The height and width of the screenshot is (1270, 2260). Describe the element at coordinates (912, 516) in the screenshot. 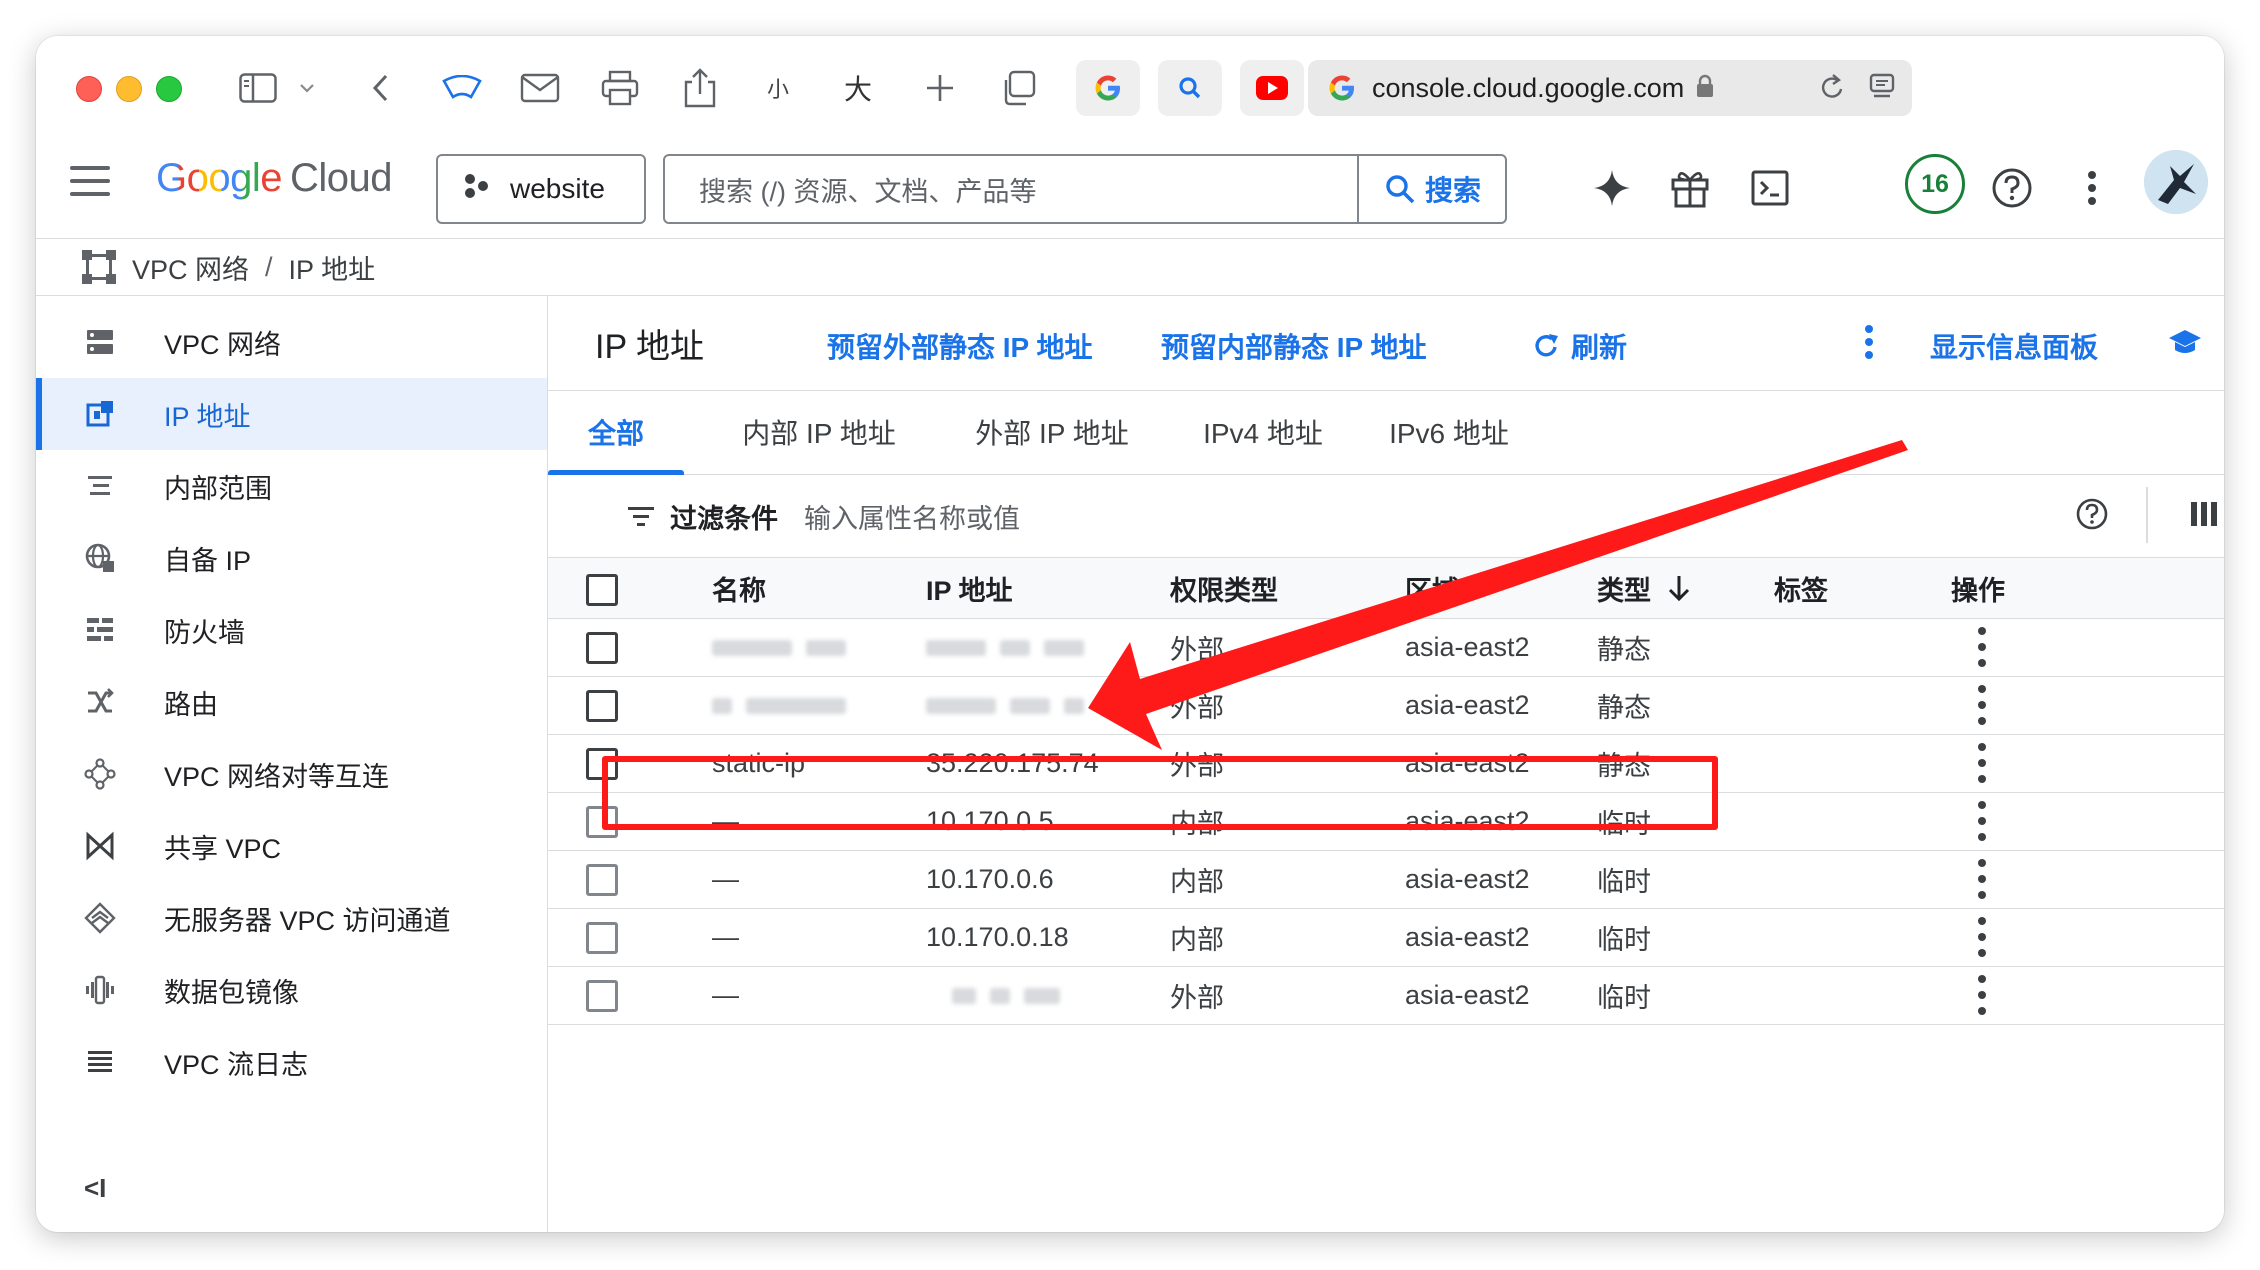

I see `filter-input: 输入属性名称或值` at that location.